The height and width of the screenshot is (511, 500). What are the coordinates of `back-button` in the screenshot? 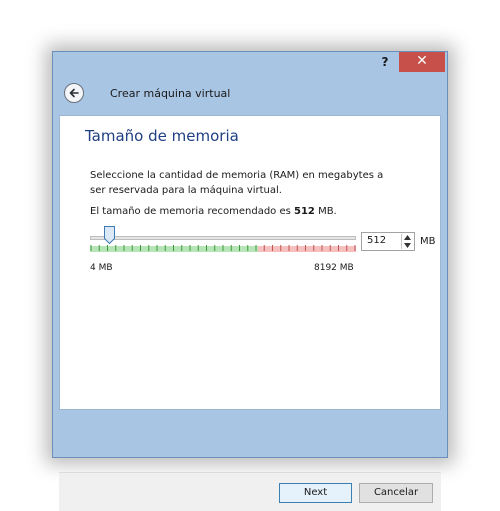 It's located at (74, 93).